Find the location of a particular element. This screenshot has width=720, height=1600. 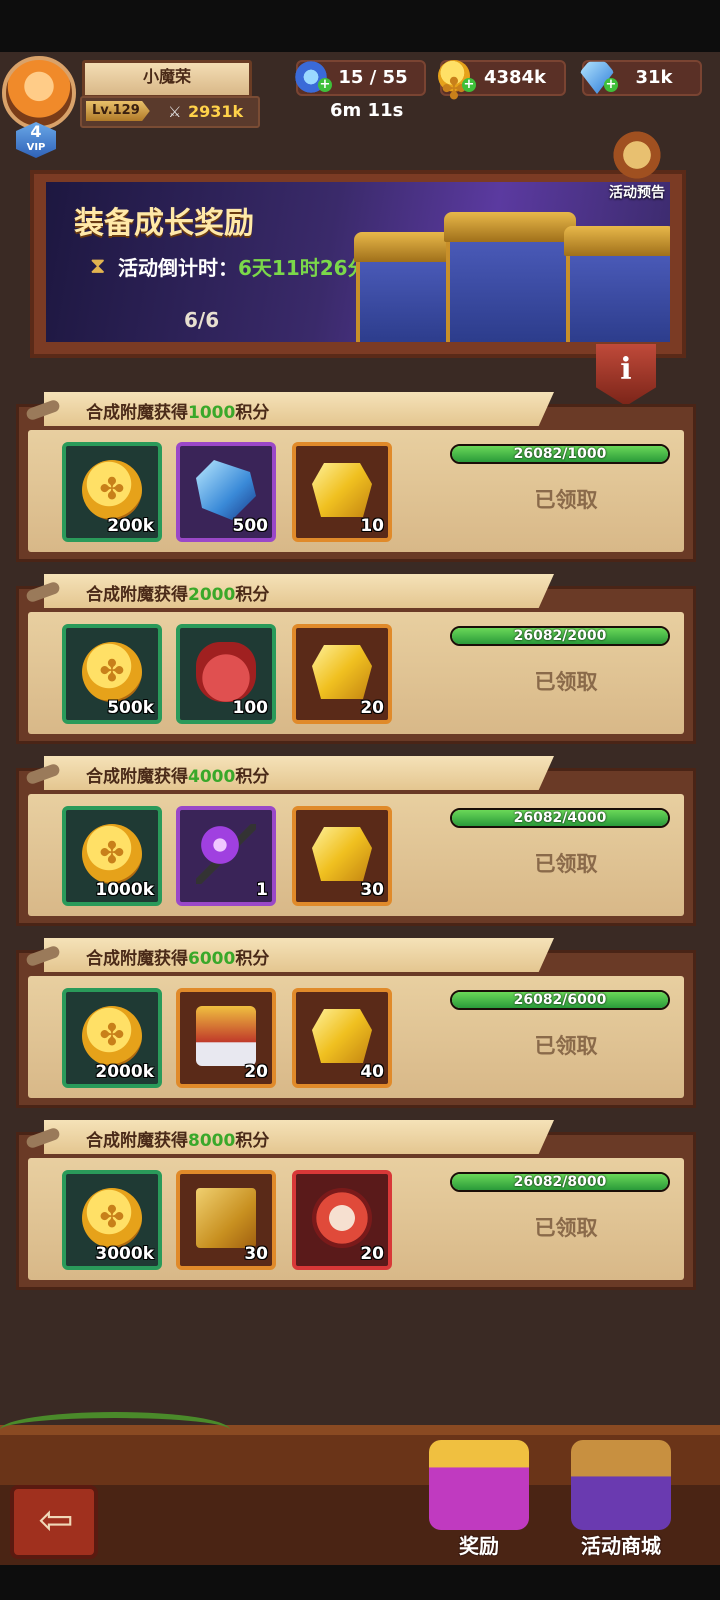

rewards-tab: 奖励 is located at coordinates (479, 1505).